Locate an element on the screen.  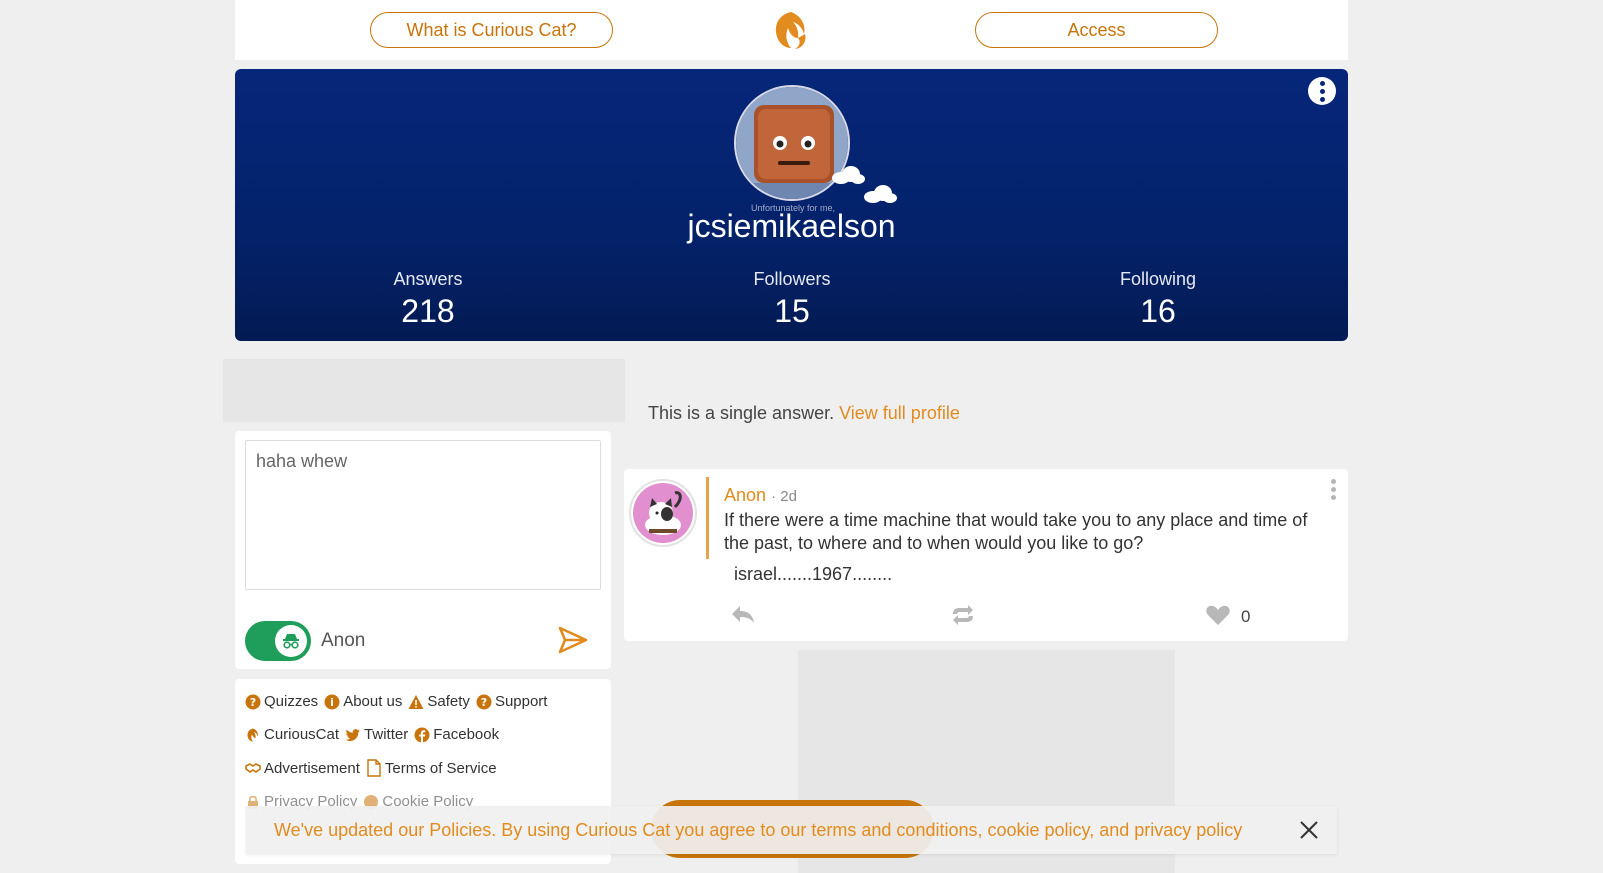
stat-answers: Answers 218 is located at coordinates (428, 299).